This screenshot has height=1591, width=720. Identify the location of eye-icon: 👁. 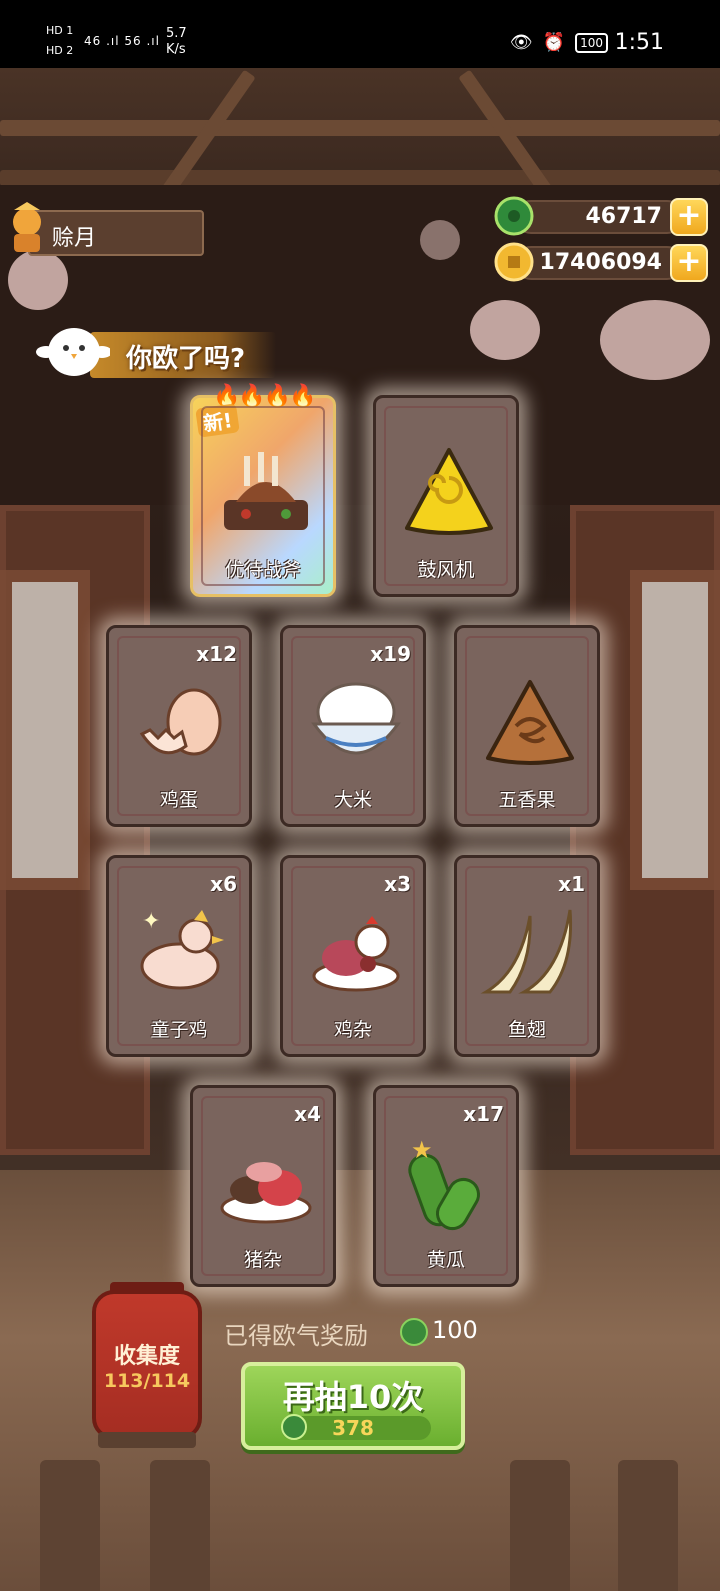
(521, 42).